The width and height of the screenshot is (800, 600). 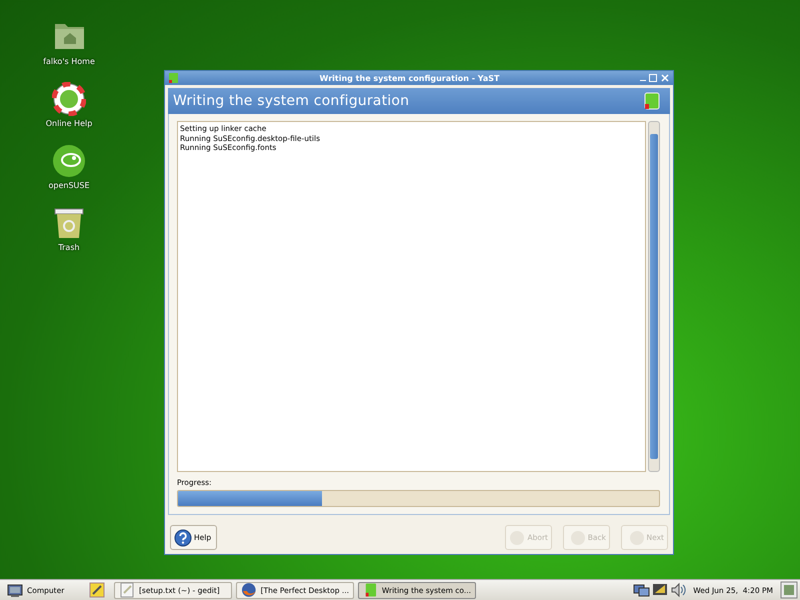 What do you see at coordinates (69, 99) in the screenshot?
I see `lifebuoy-icon` at bounding box center [69, 99].